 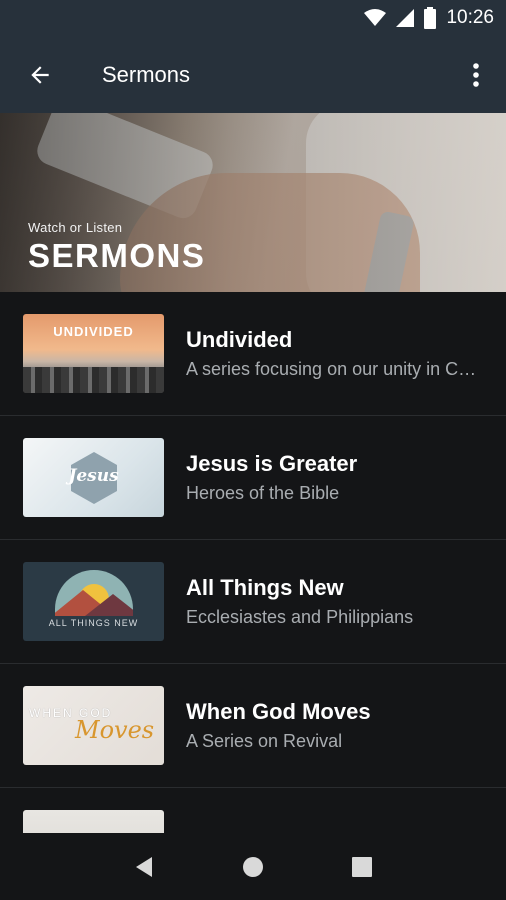 I want to click on square-recents-icon, so click(x=361, y=866).